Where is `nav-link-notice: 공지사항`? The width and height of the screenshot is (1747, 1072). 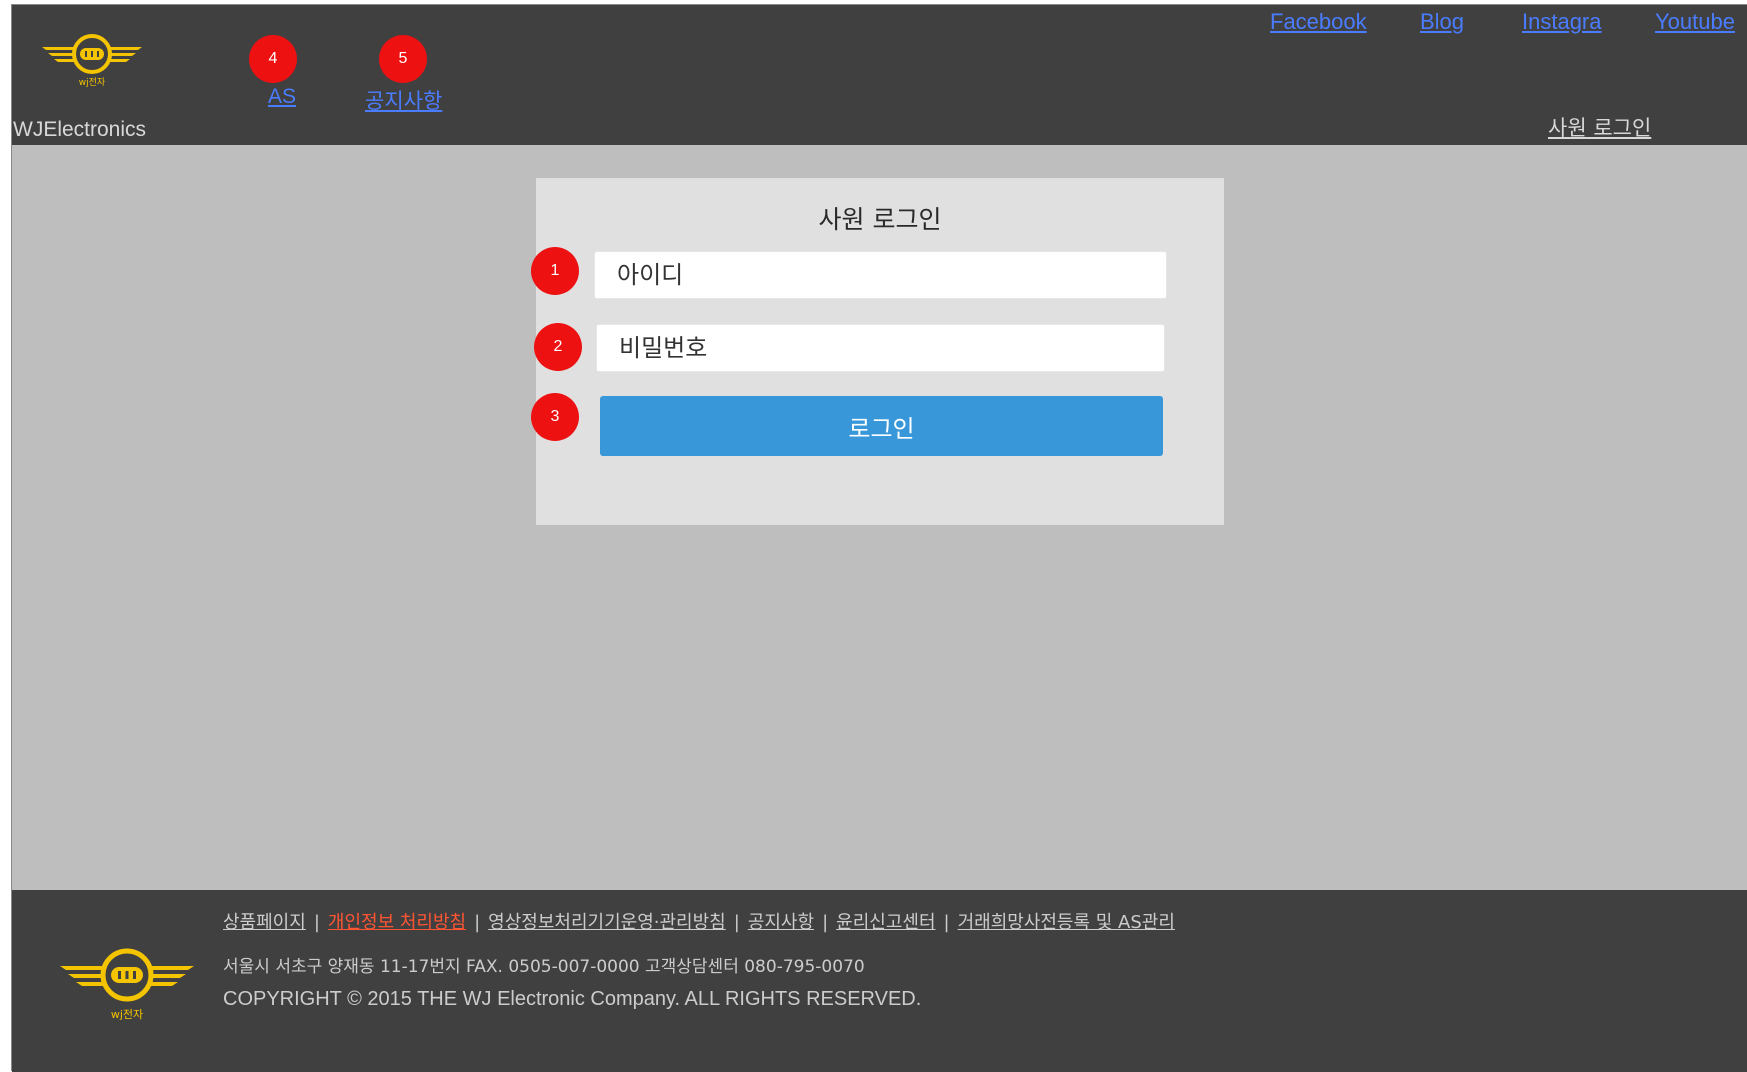 nav-link-notice: 공지사항 is located at coordinates (403, 100).